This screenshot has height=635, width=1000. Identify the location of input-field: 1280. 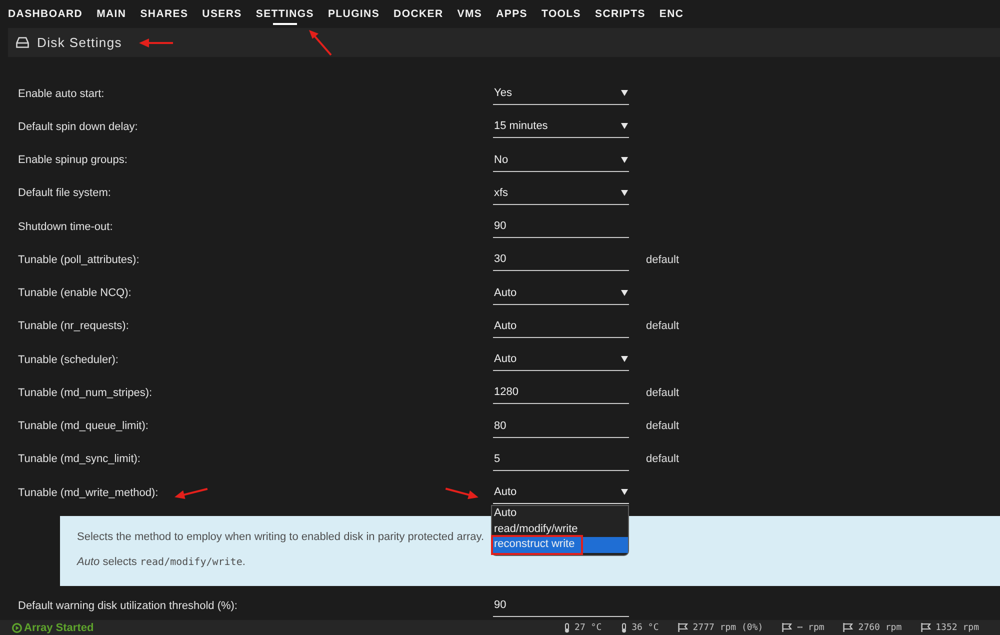
(561, 392).